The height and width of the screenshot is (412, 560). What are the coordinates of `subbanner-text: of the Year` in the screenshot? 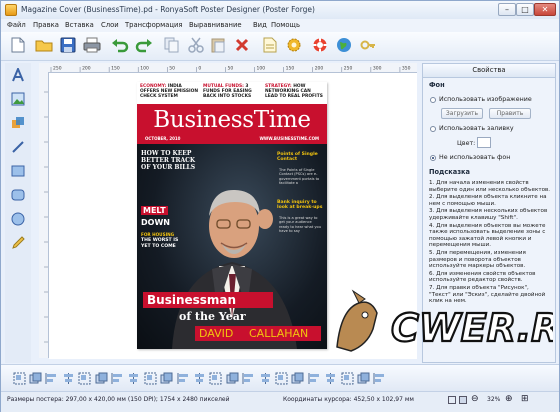 It's located at (212, 316).